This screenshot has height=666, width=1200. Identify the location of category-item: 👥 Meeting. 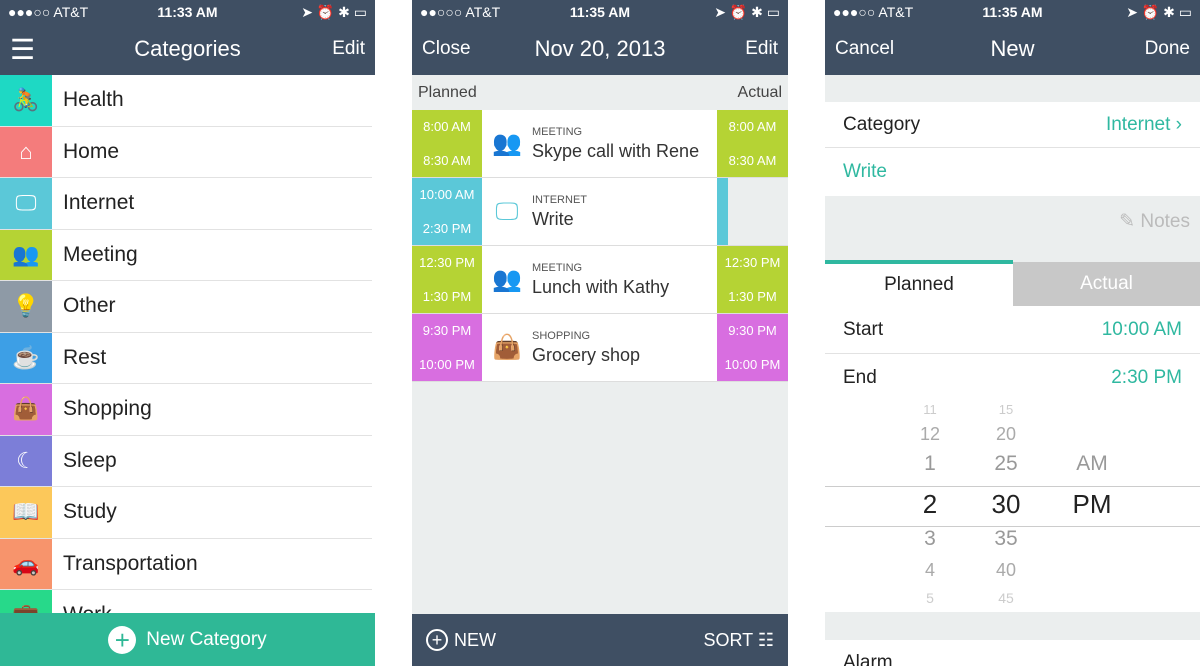
(186, 255).